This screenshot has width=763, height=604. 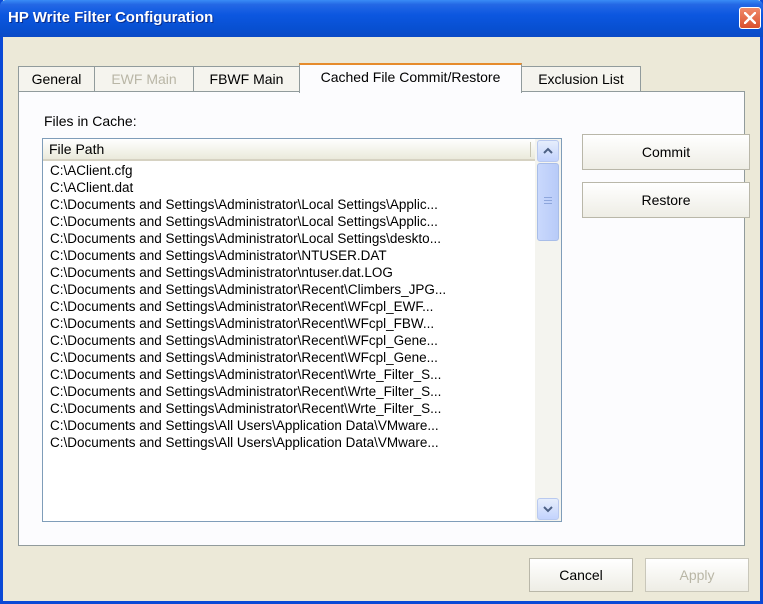 I want to click on restore-button: Restore, so click(x=666, y=200).